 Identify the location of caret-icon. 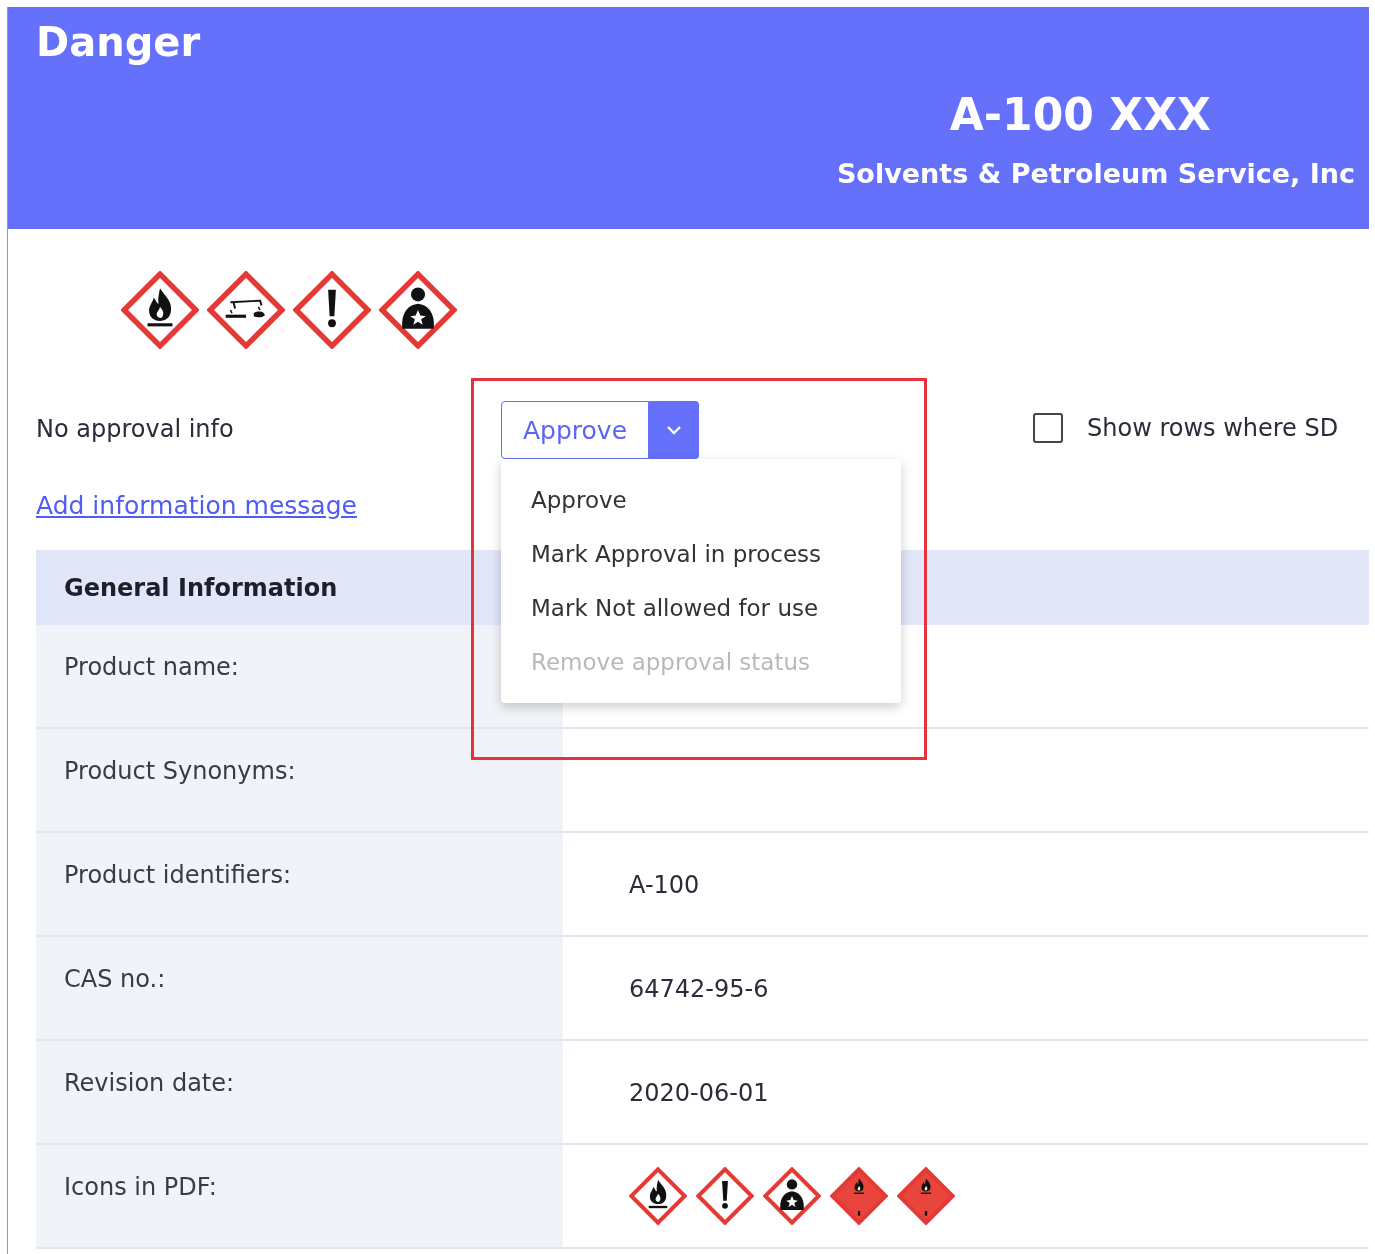
(674, 430).